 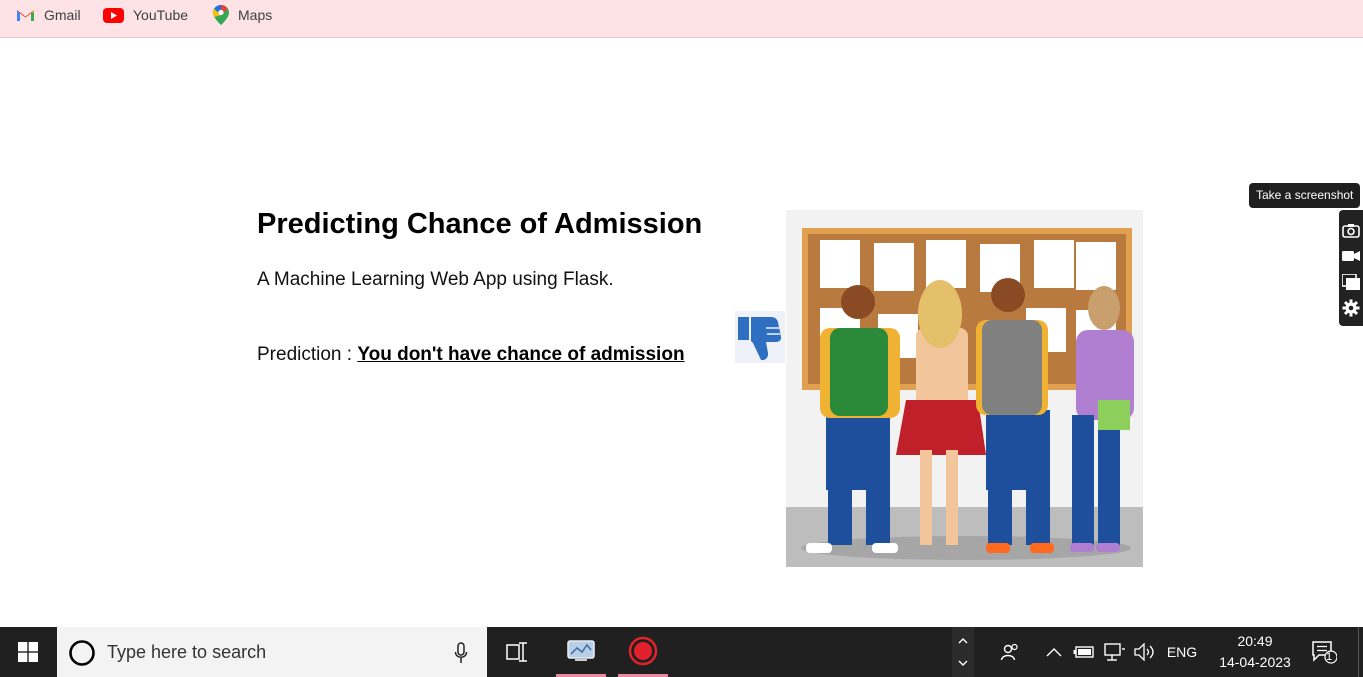 What do you see at coordinates (681, 19) in the screenshot?
I see `bookmarks-bar: Gmail YouTube Maps` at bounding box center [681, 19].